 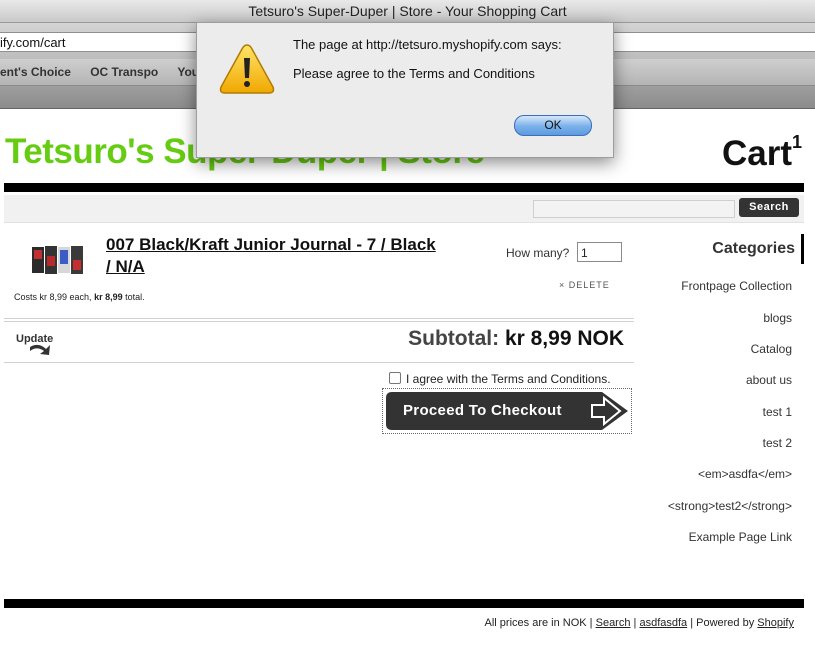 I want to click on costs-total: kr 8,99, so click(x=108, y=297).